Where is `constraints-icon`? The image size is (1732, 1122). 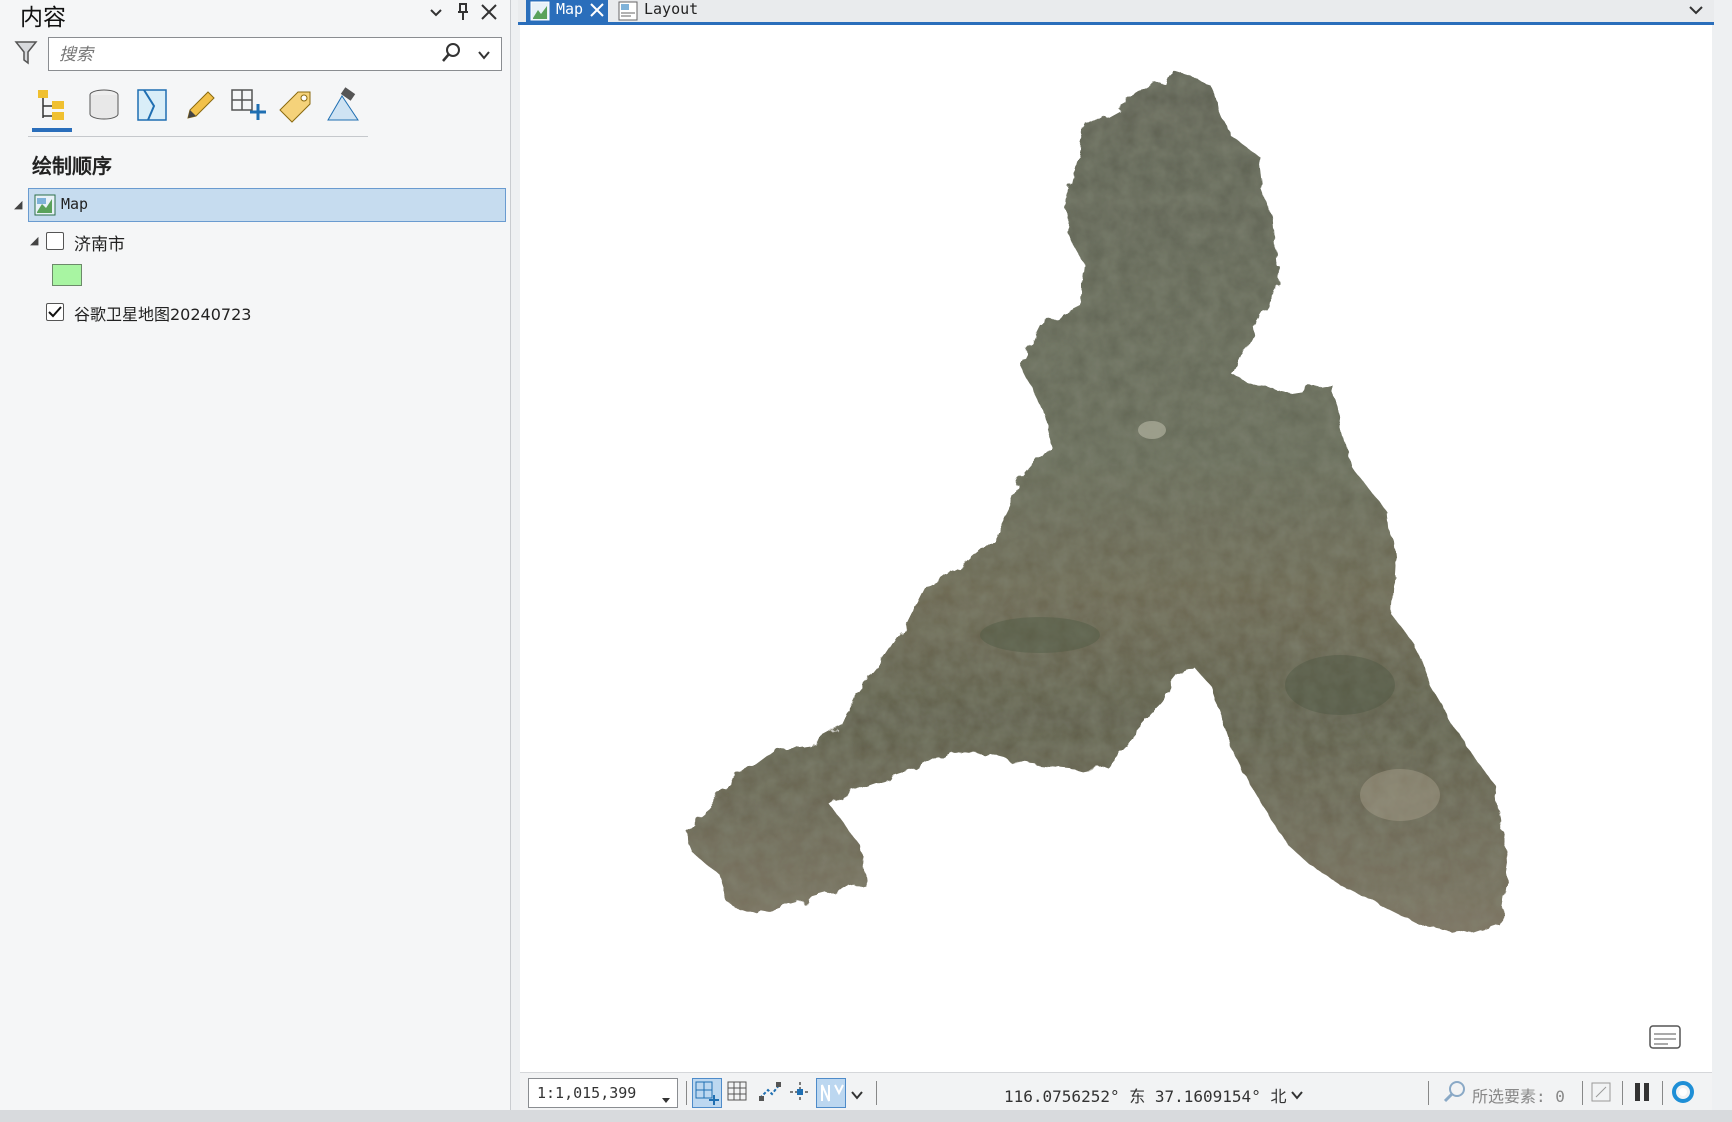 constraints-icon is located at coordinates (770, 1091).